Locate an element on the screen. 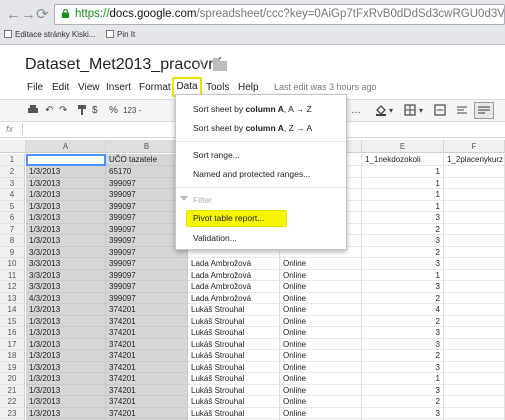  row-number: 22 is located at coordinates (12, 402).